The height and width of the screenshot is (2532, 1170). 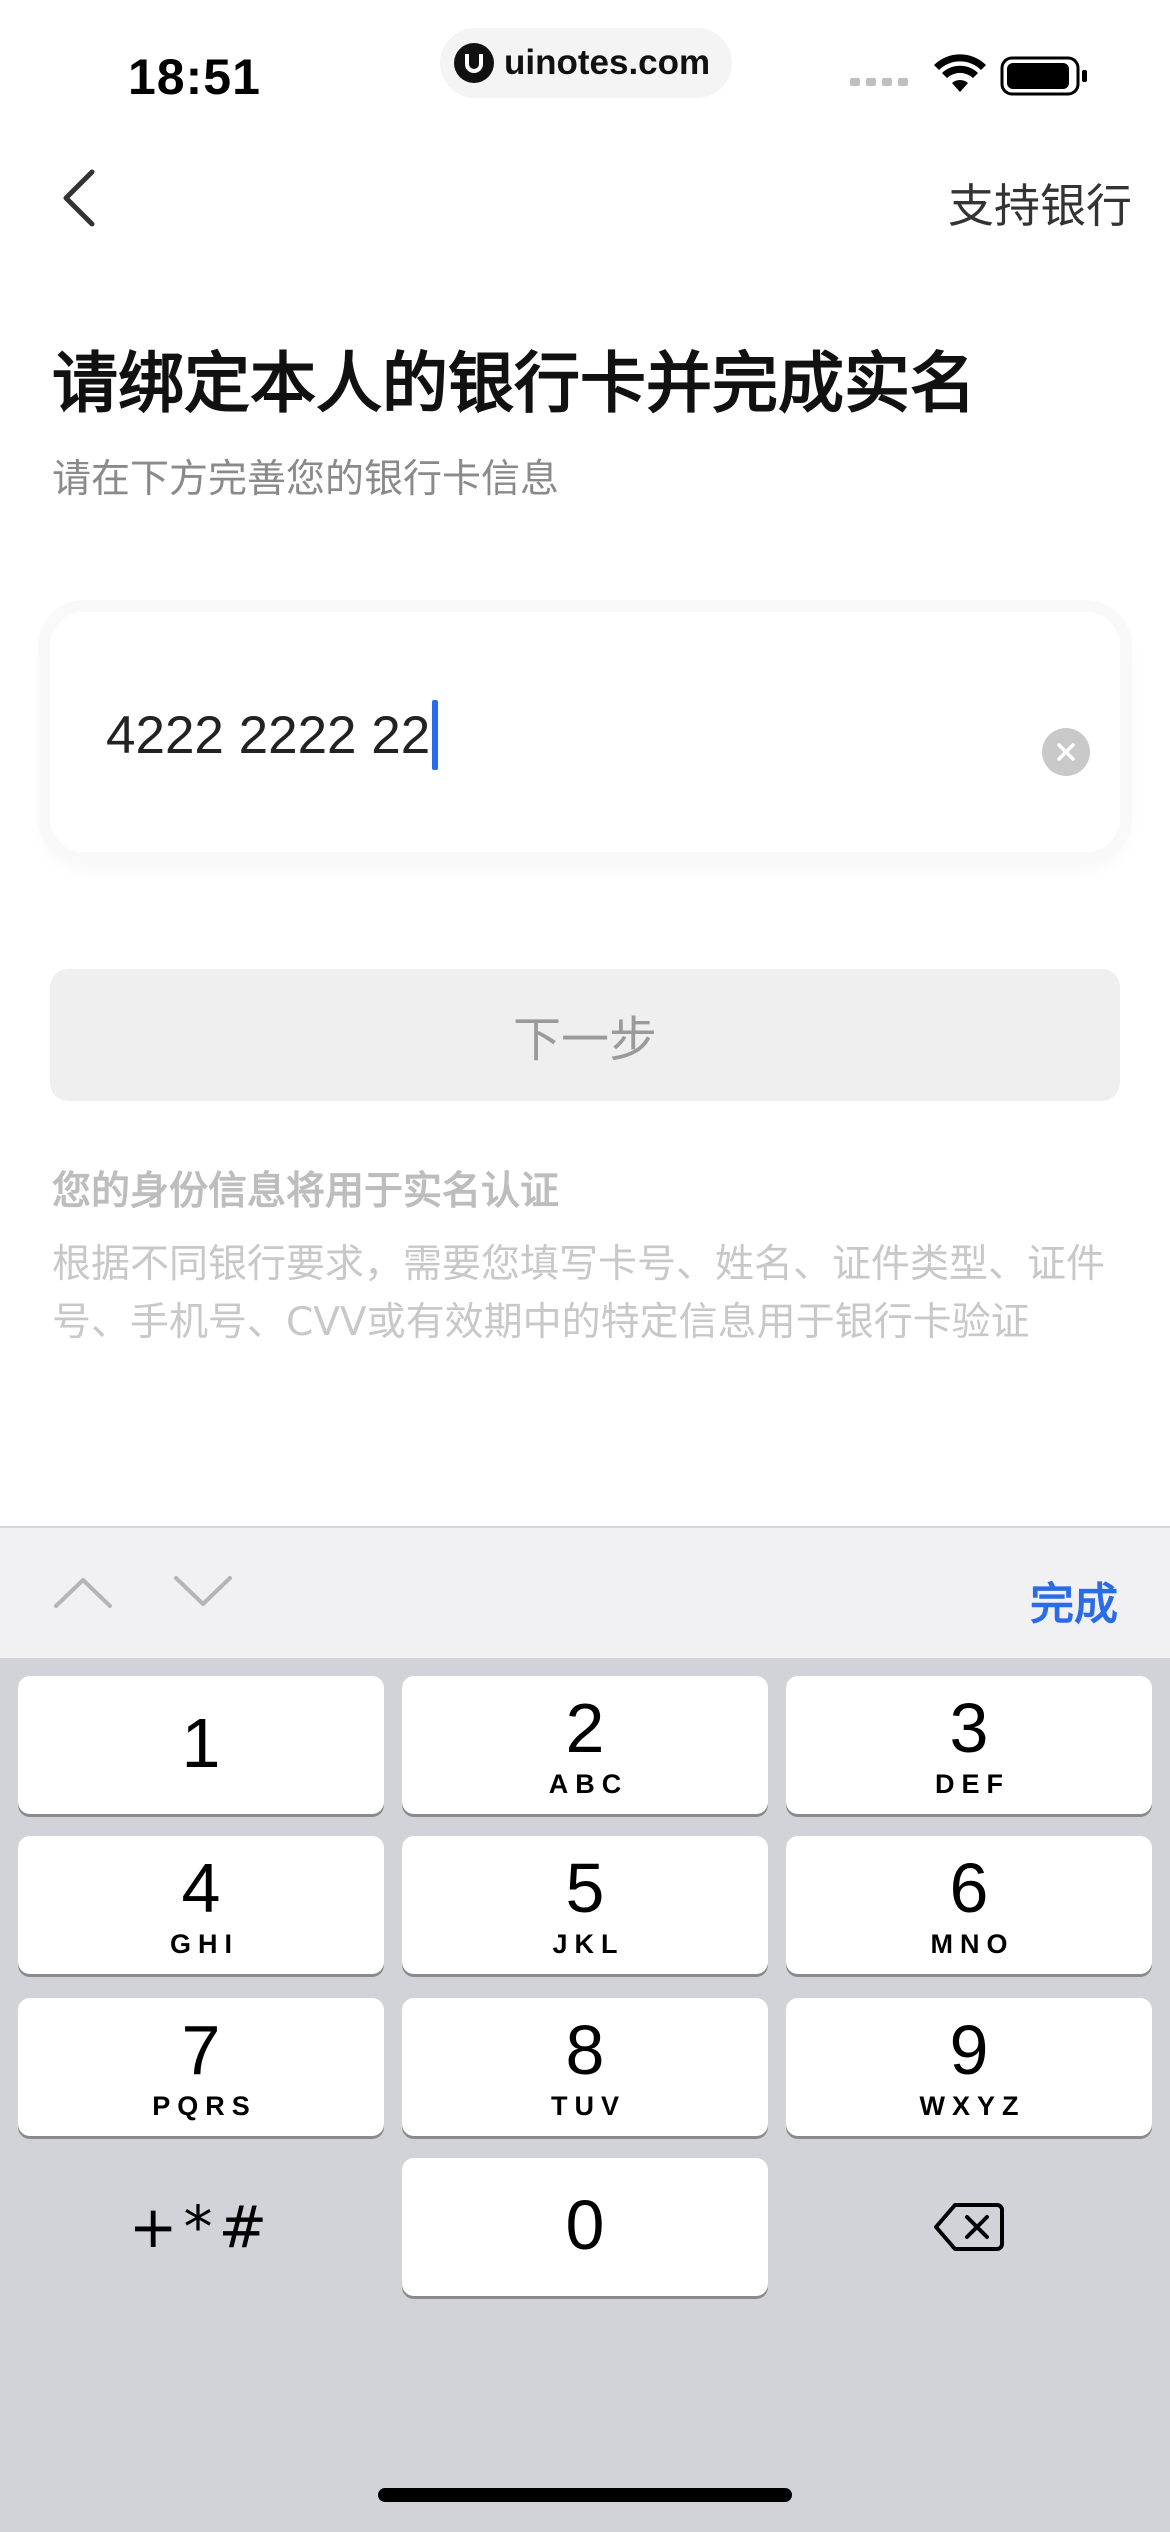 What do you see at coordinates (201, 2049) in the screenshot?
I see `key-digit: 7` at bounding box center [201, 2049].